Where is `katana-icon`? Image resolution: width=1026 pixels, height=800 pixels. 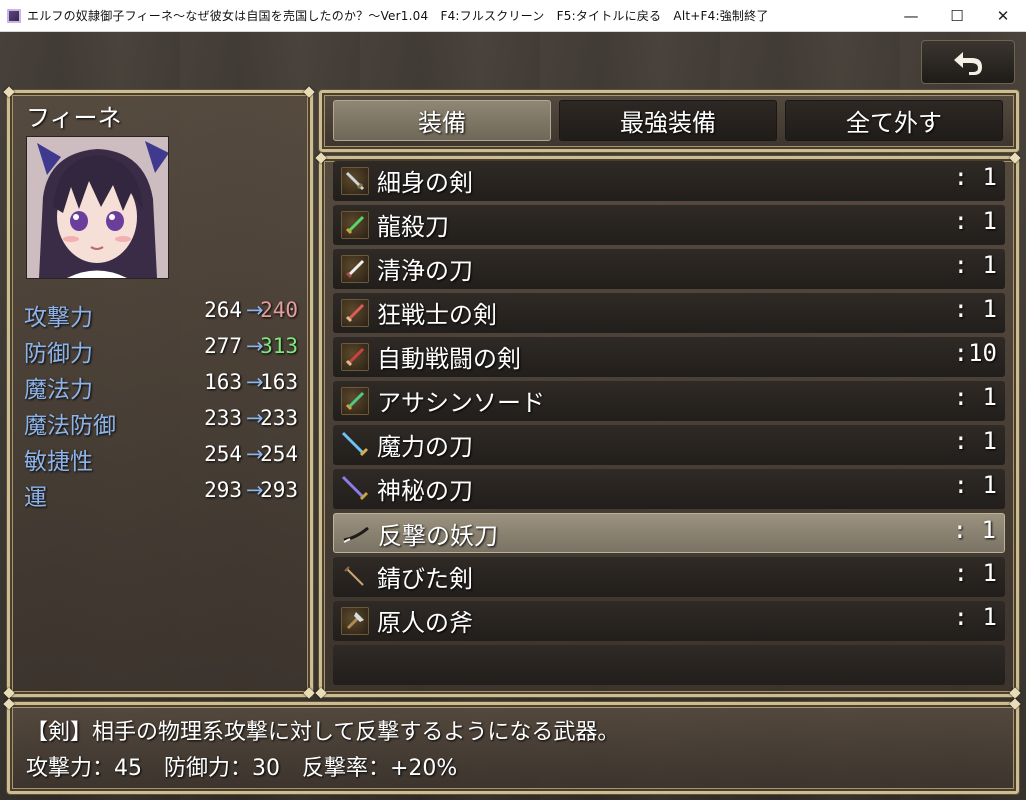 katana-icon is located at coordinates (356, 534).